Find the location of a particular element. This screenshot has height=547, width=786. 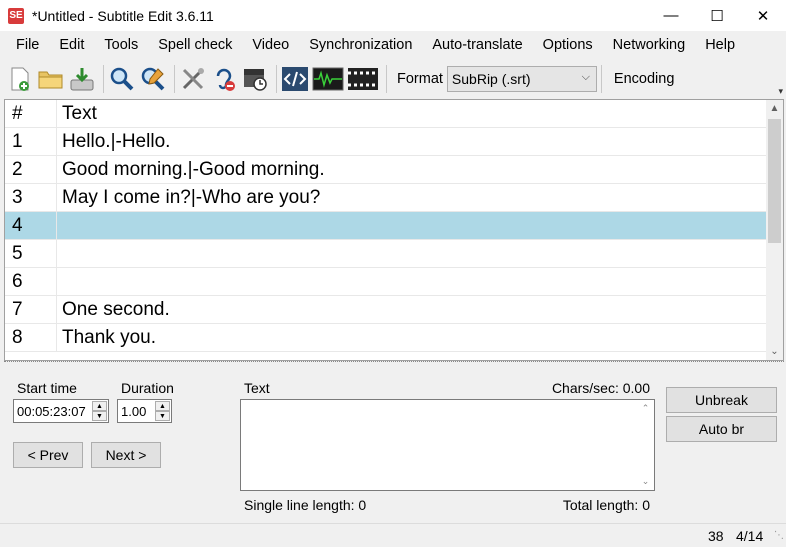

row-number: 4 is located at coordinates (31, 225).